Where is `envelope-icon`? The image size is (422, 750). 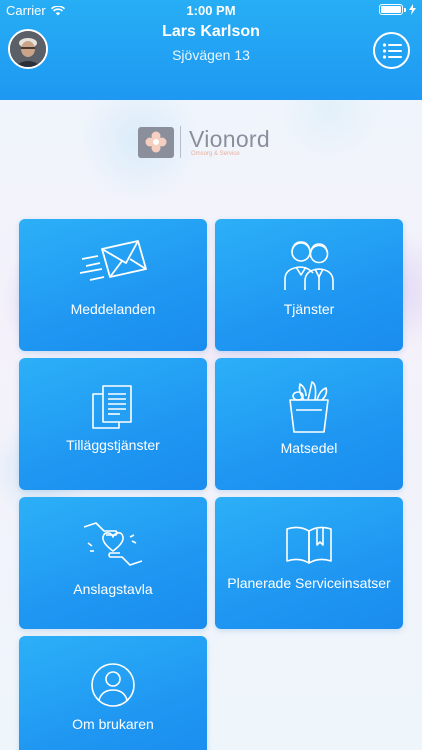
envelope-icon is located at coordinates (113, 260).